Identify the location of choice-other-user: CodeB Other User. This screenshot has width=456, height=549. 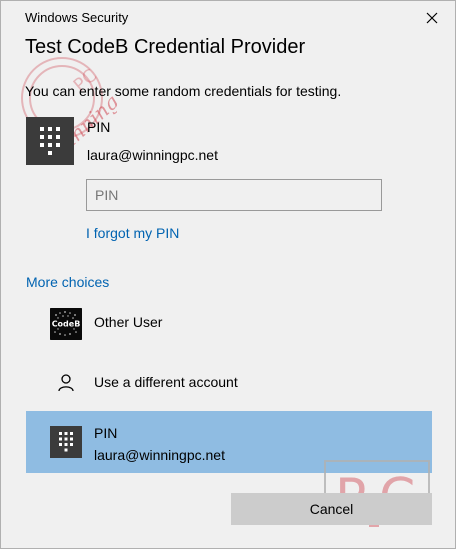
(229, 323).